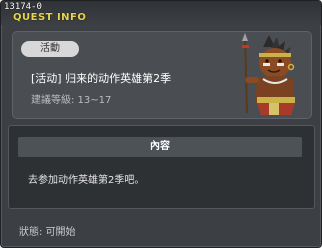 The height and width of the screenshot is (248, 322). Describe the element at coordinates (47, 232) in the screenshot. I see `quest-status: 狀態: 可開始` at that location.